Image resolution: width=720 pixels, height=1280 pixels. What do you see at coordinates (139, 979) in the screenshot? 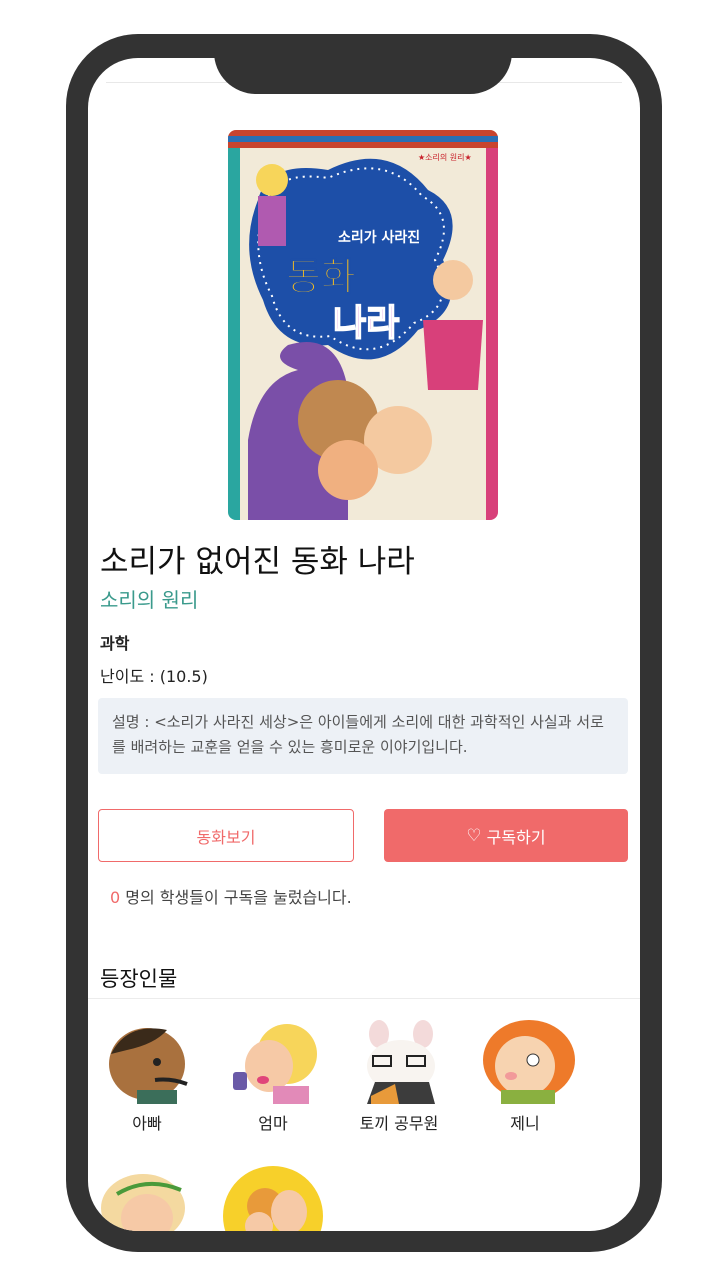
I see `characters-heading: 등장인물` at bounding box center [139, 979].